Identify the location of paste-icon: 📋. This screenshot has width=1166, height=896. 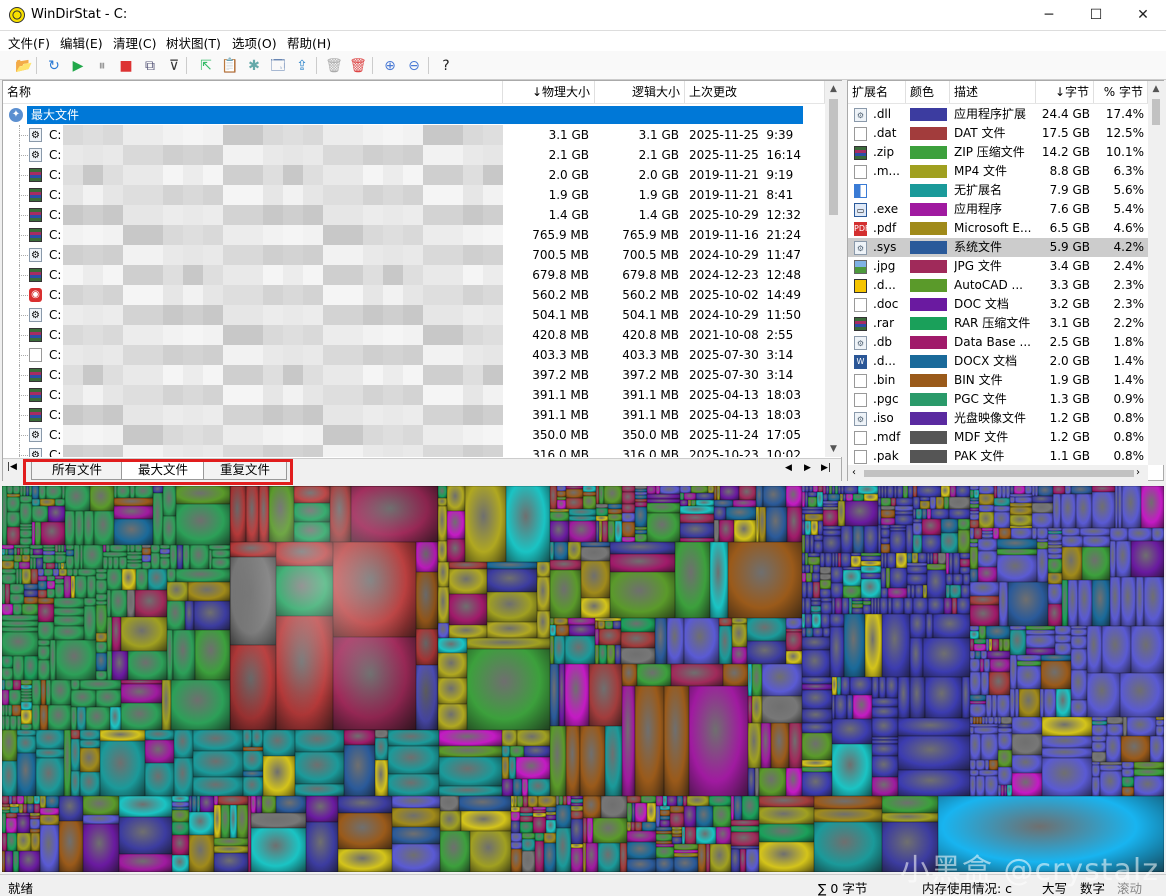
(230, 66).